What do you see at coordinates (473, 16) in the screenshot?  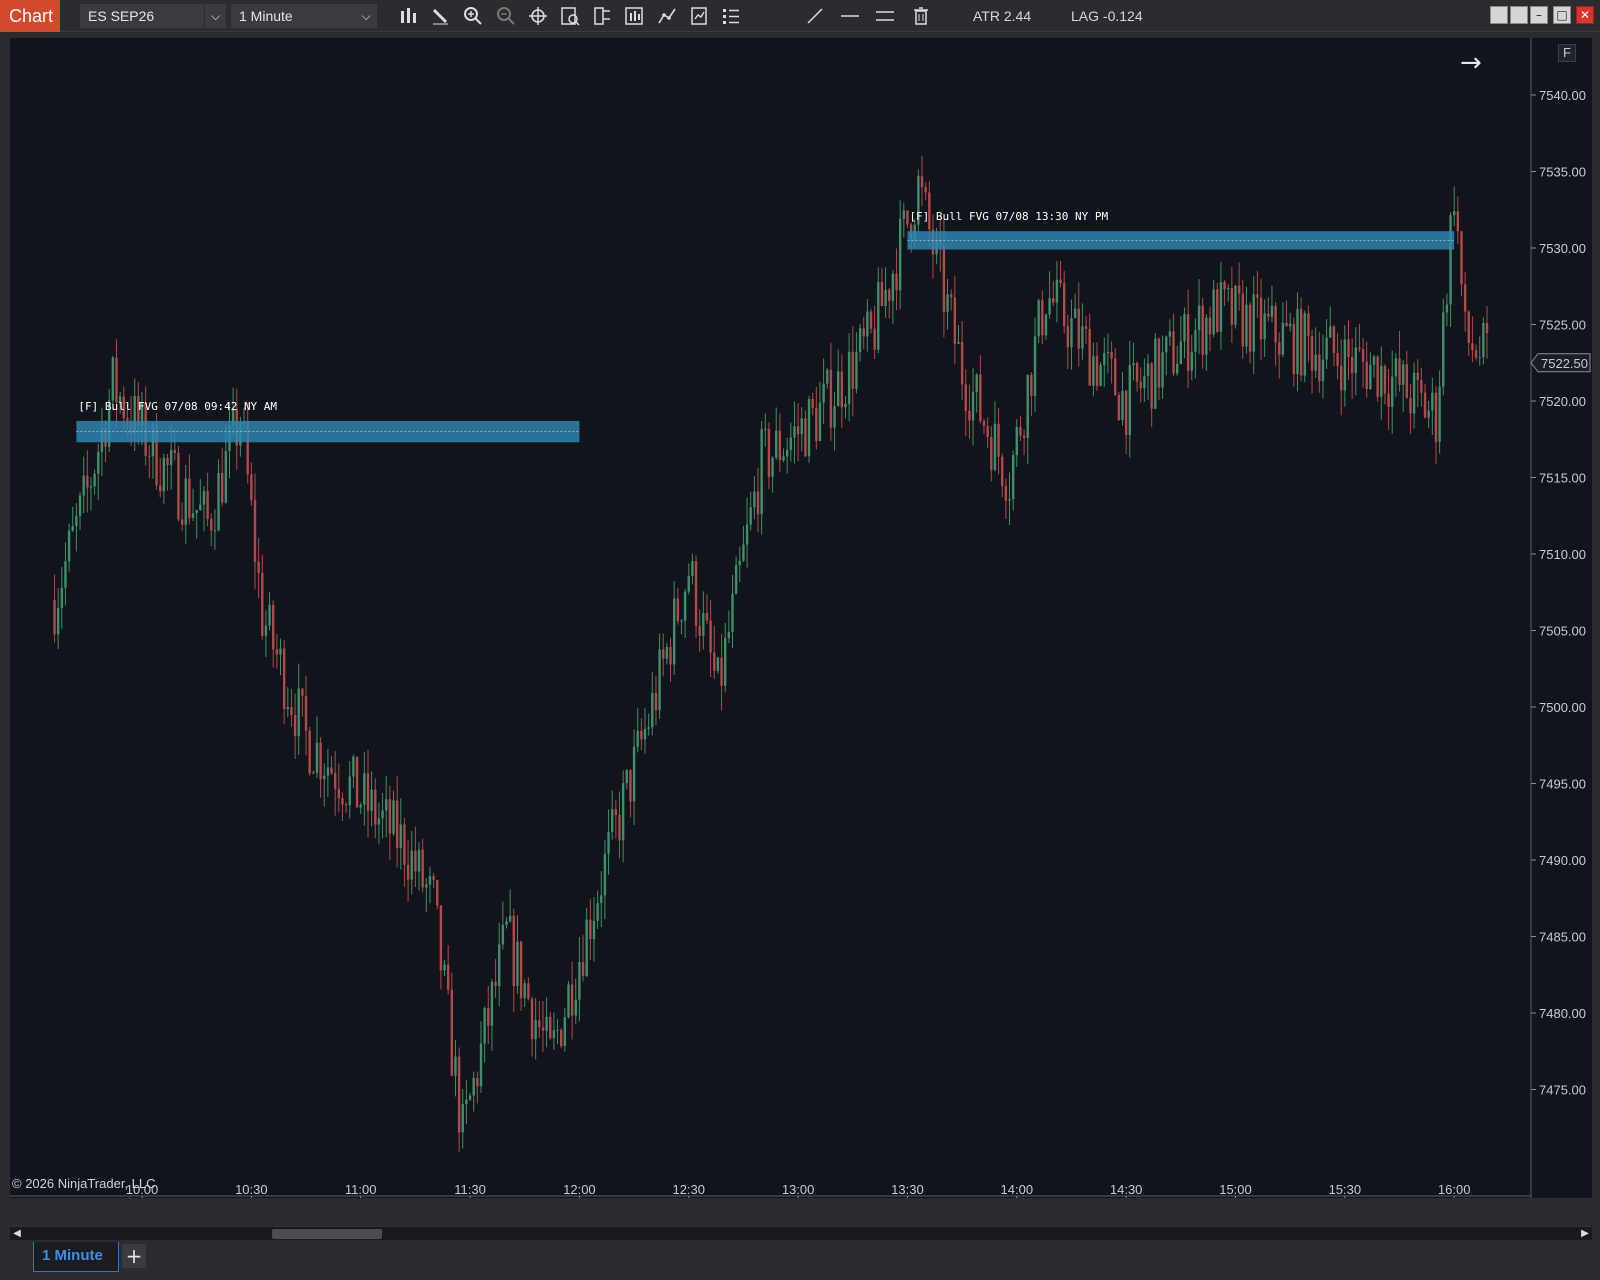 I see `zoom-in-icon` at bounding box center [473, 16].